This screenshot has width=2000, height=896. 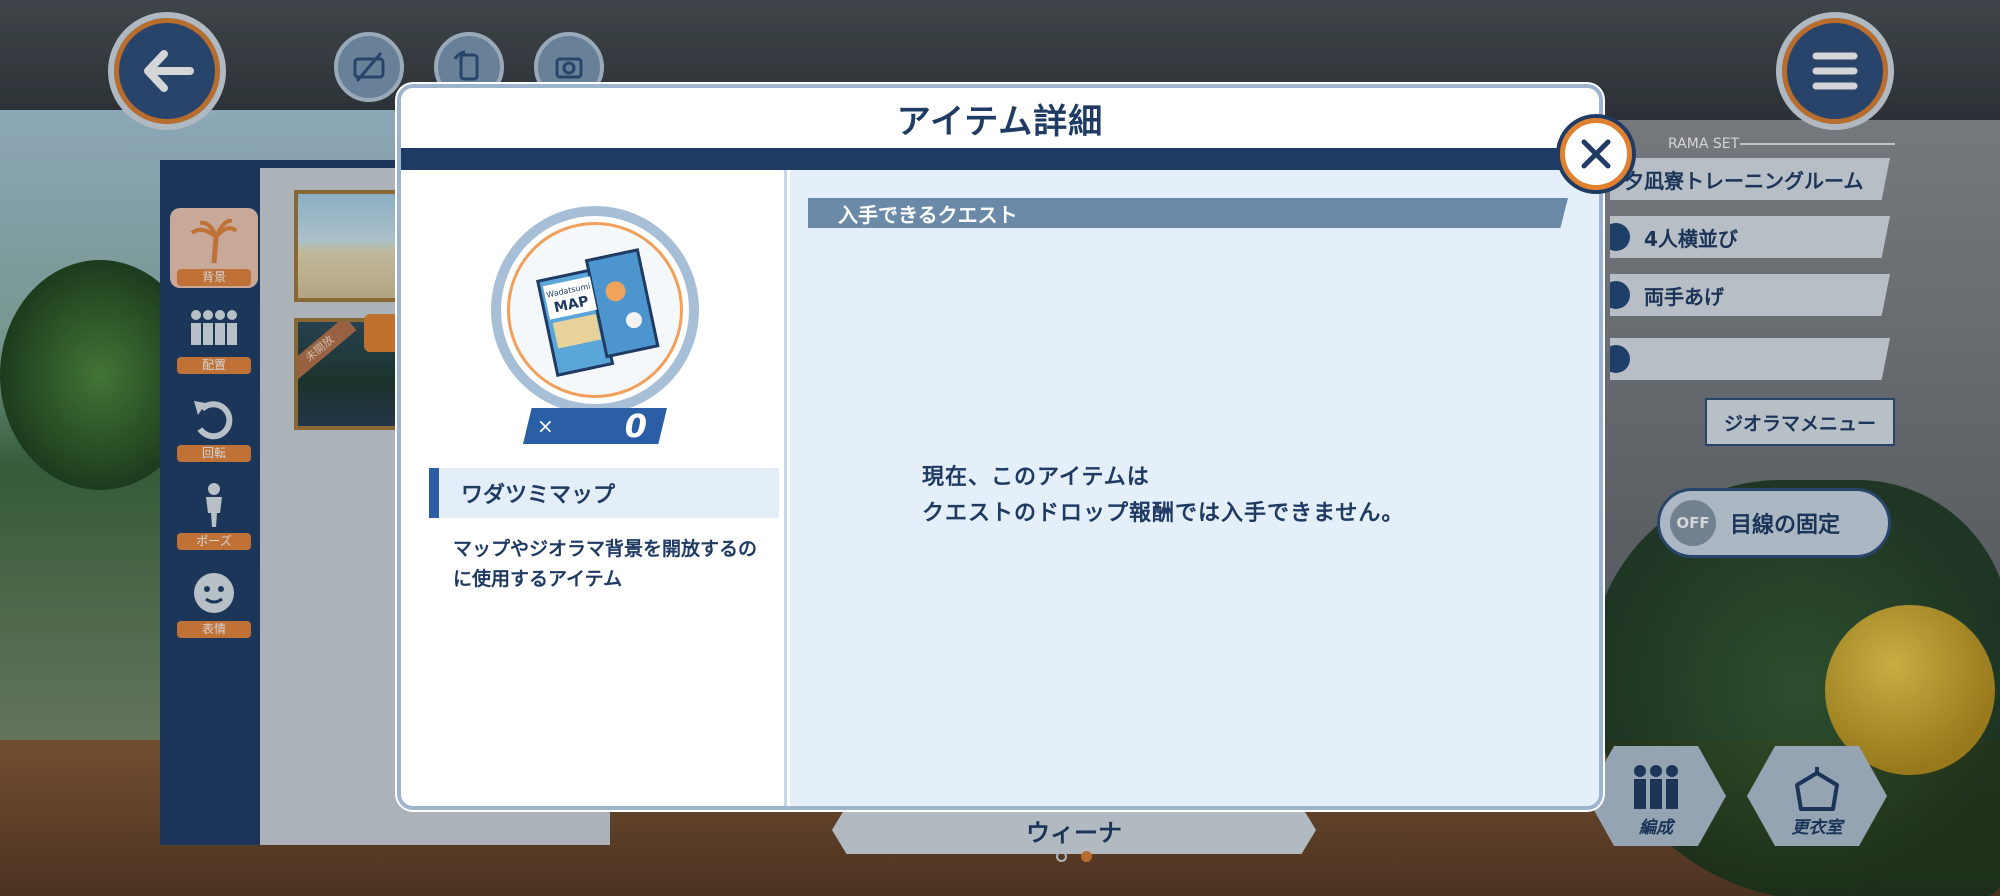 I want to click on dialog-header: アイテム詳細, so click(x=1000, y=118).